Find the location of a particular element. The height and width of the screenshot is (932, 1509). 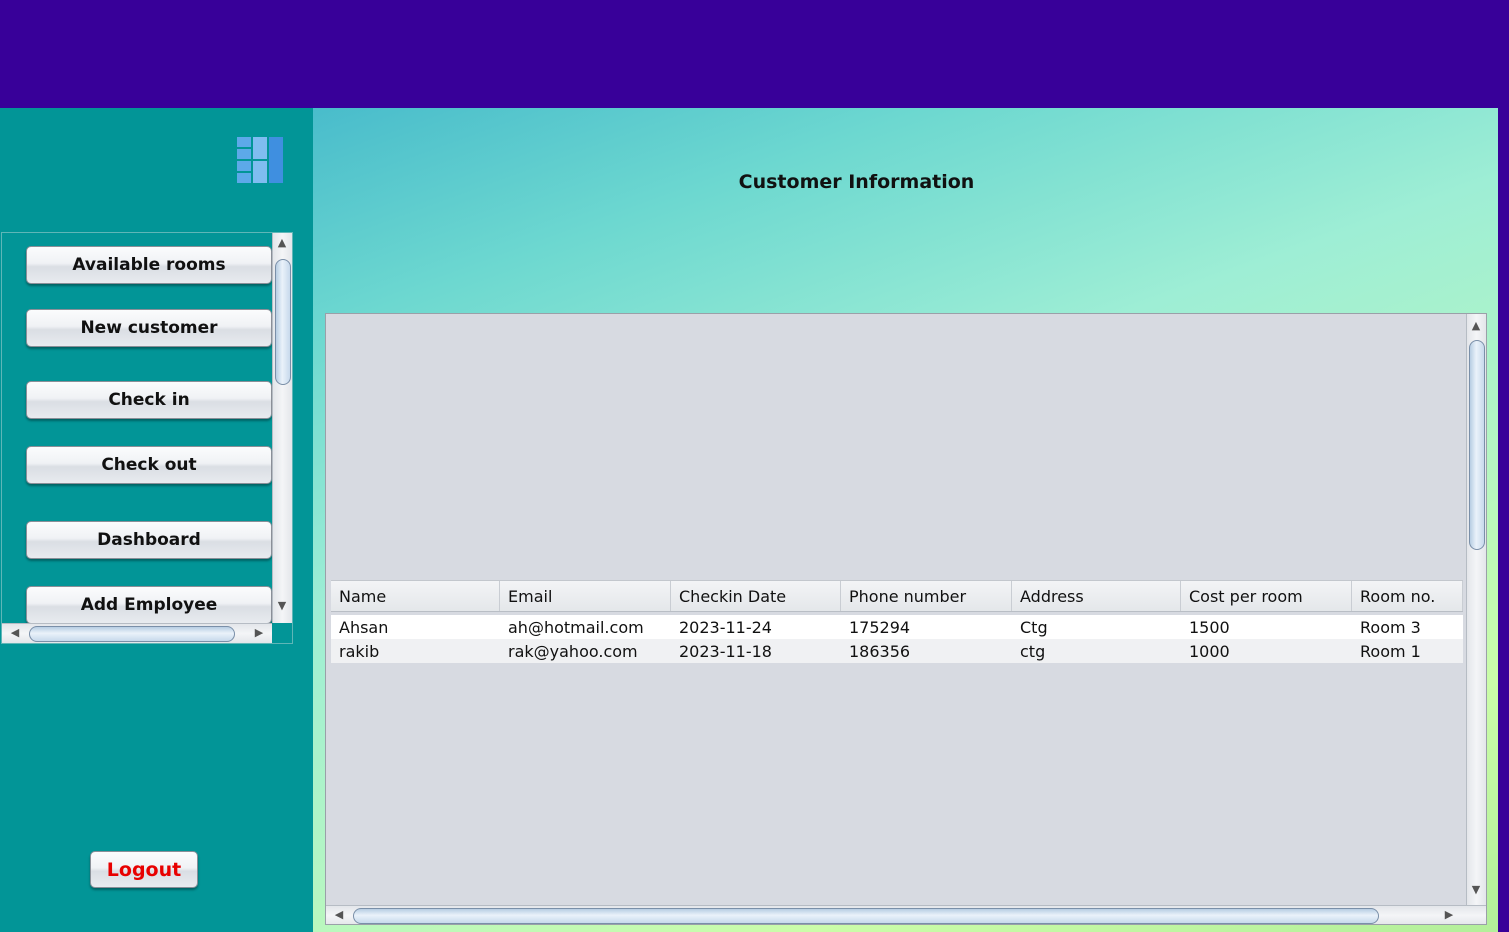

nav-horizontal-scroll-thumb is located at coordinates (132, 634).